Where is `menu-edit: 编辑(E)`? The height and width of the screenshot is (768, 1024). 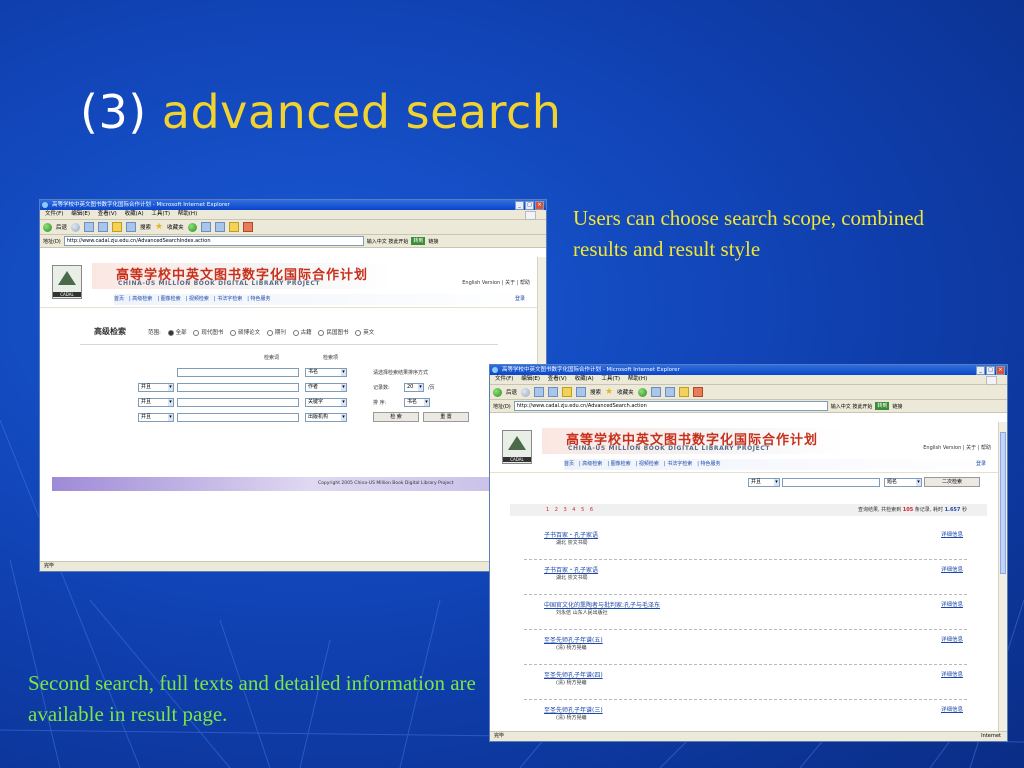
menu-edit: 编辑(E) is located at coordinates (530, 379).